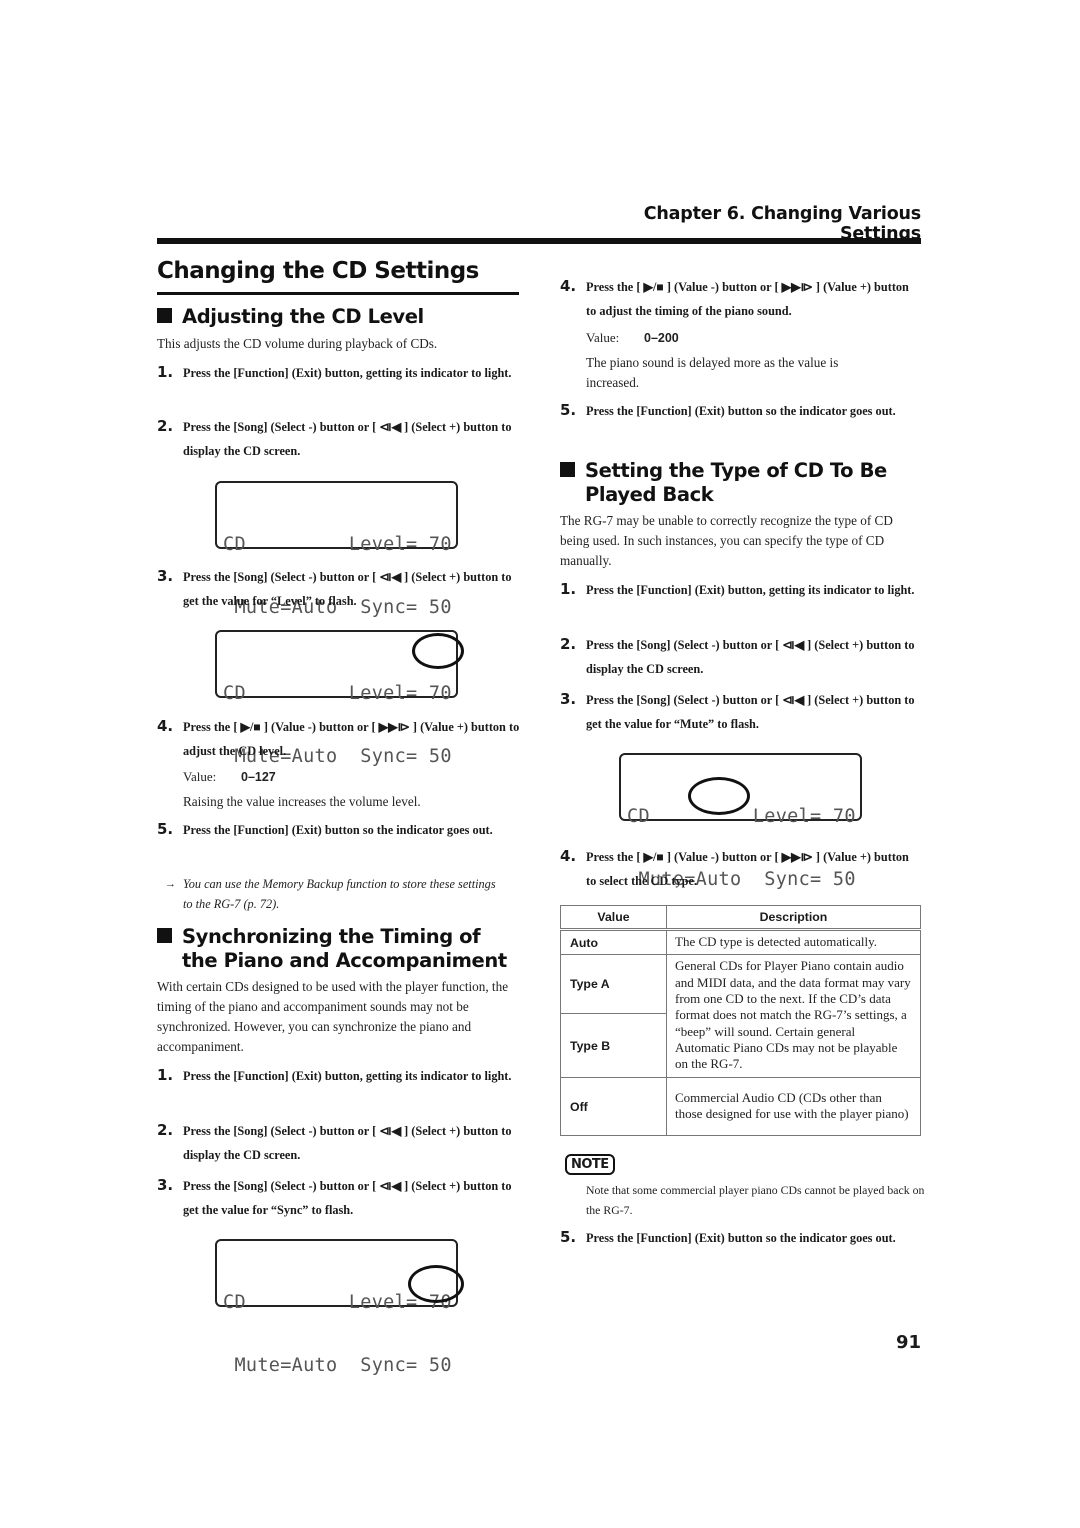 Image resolution: width=1080 pixels, height=1528 pixels. I want to click on section-heading-text-line2: the Piano and Accompaniment, so click(344, 960).